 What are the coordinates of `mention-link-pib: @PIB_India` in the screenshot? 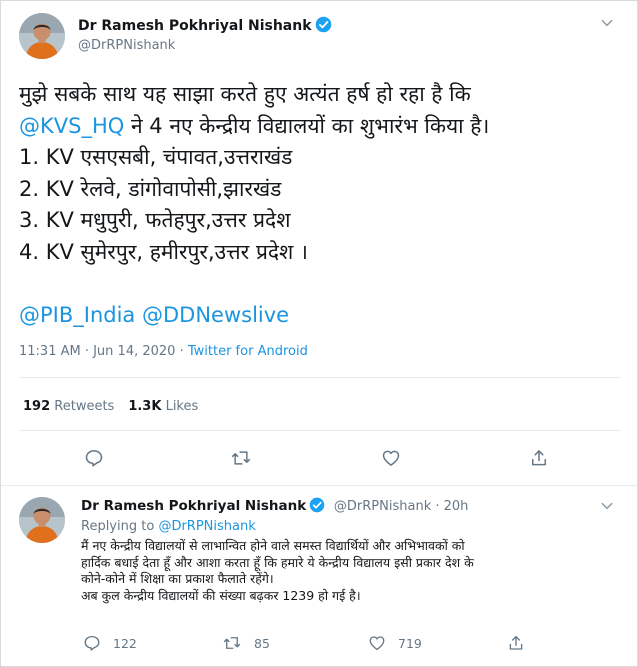 It's located at (77, 315).